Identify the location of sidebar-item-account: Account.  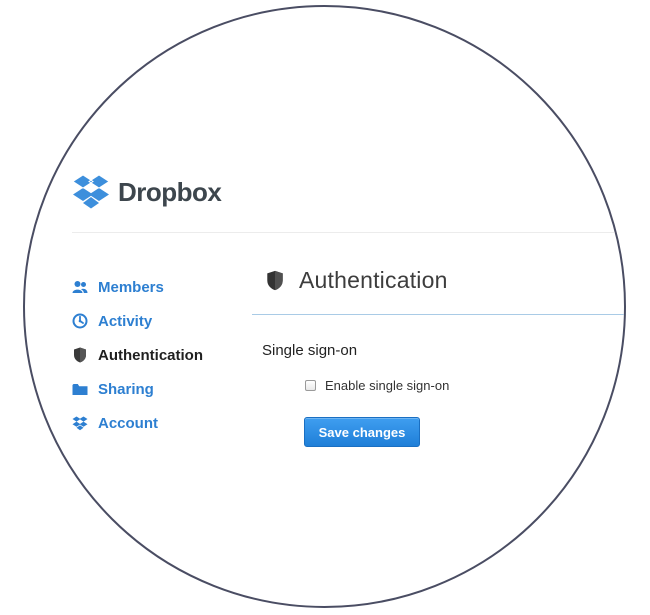
(137, 423).